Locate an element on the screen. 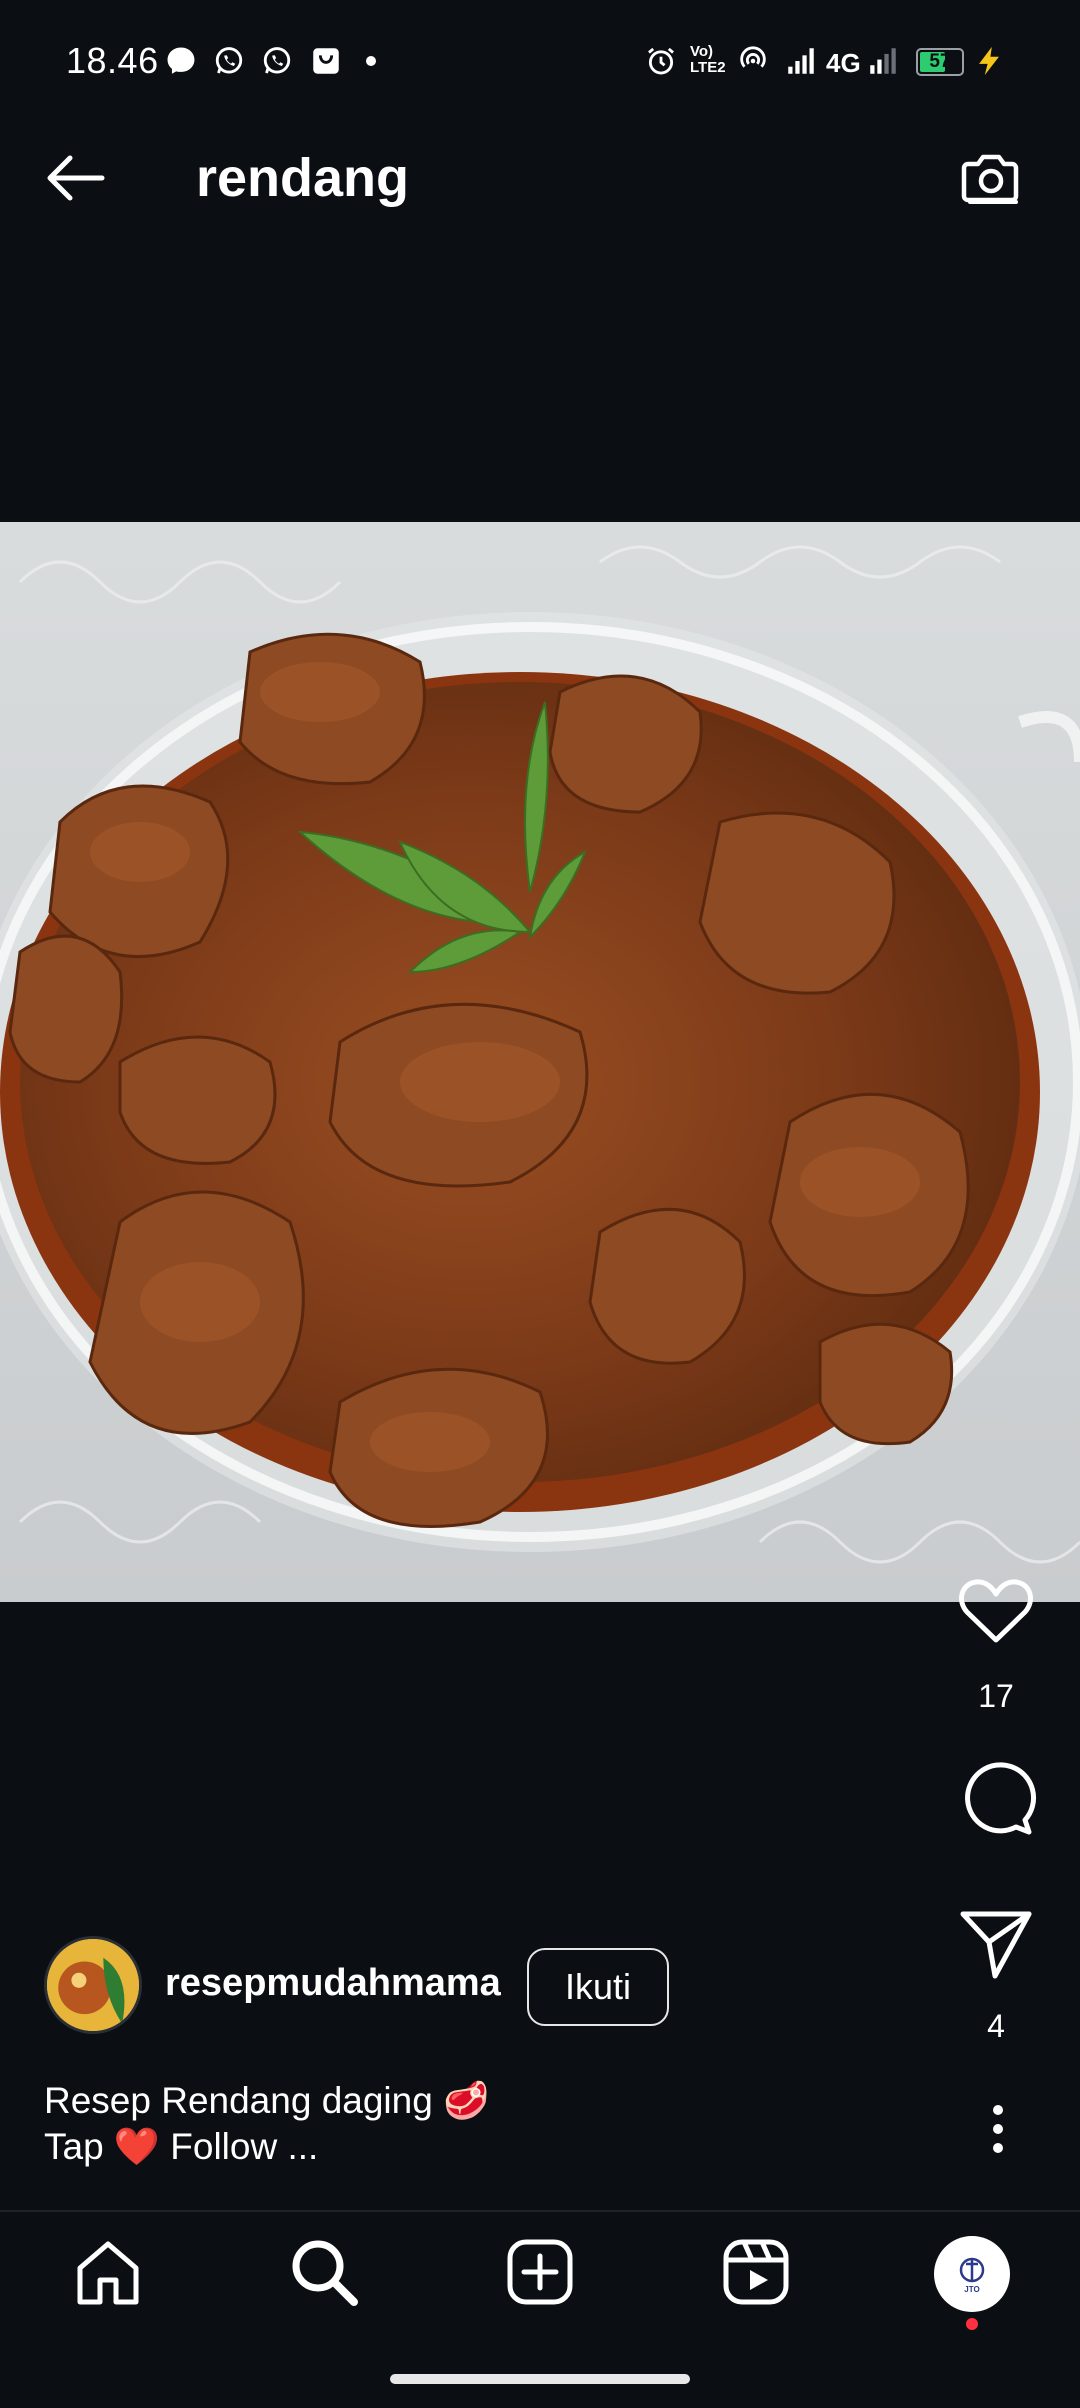  author-avatar is located at coordinates (93, 1985).